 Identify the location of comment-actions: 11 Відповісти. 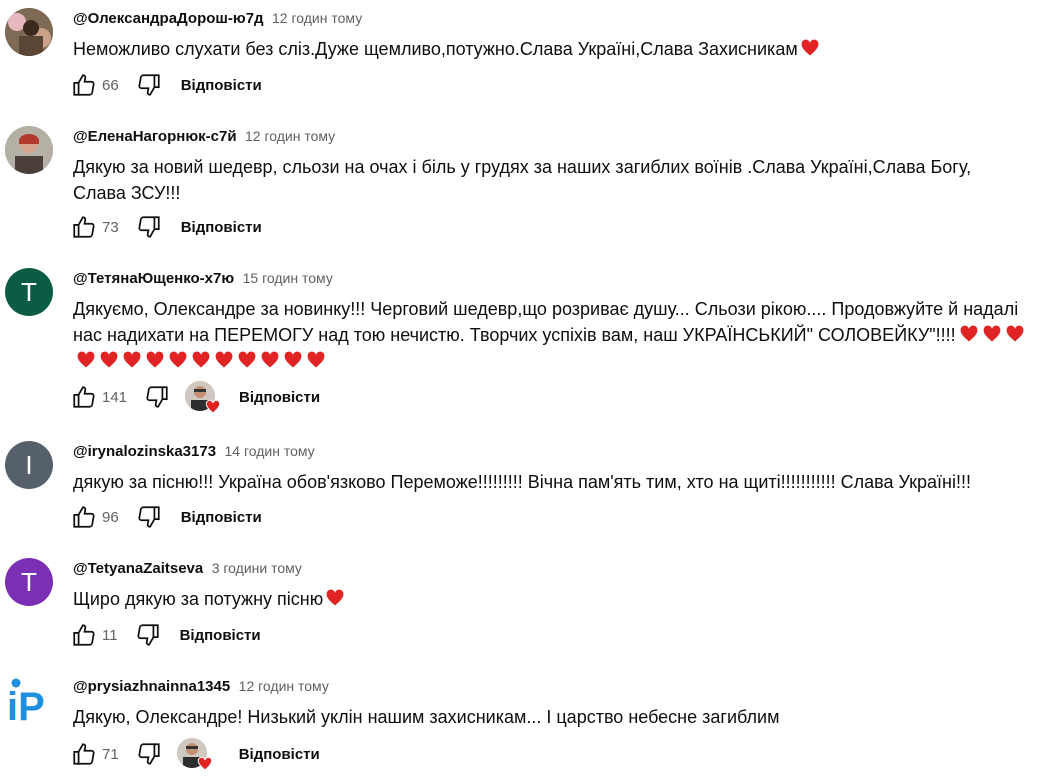
(165, 635).